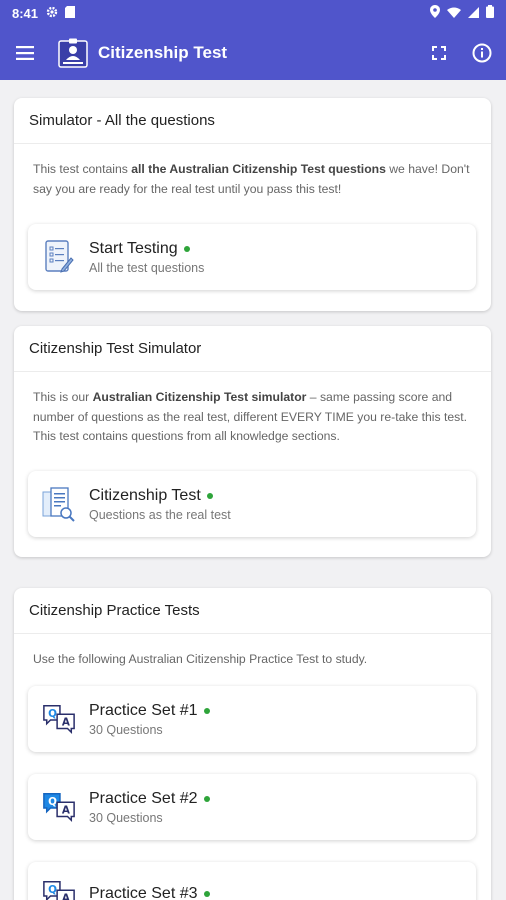 This screenshot has width=506, height=900. I want to click on item-label: Citizenship Test, so click(145, 495).